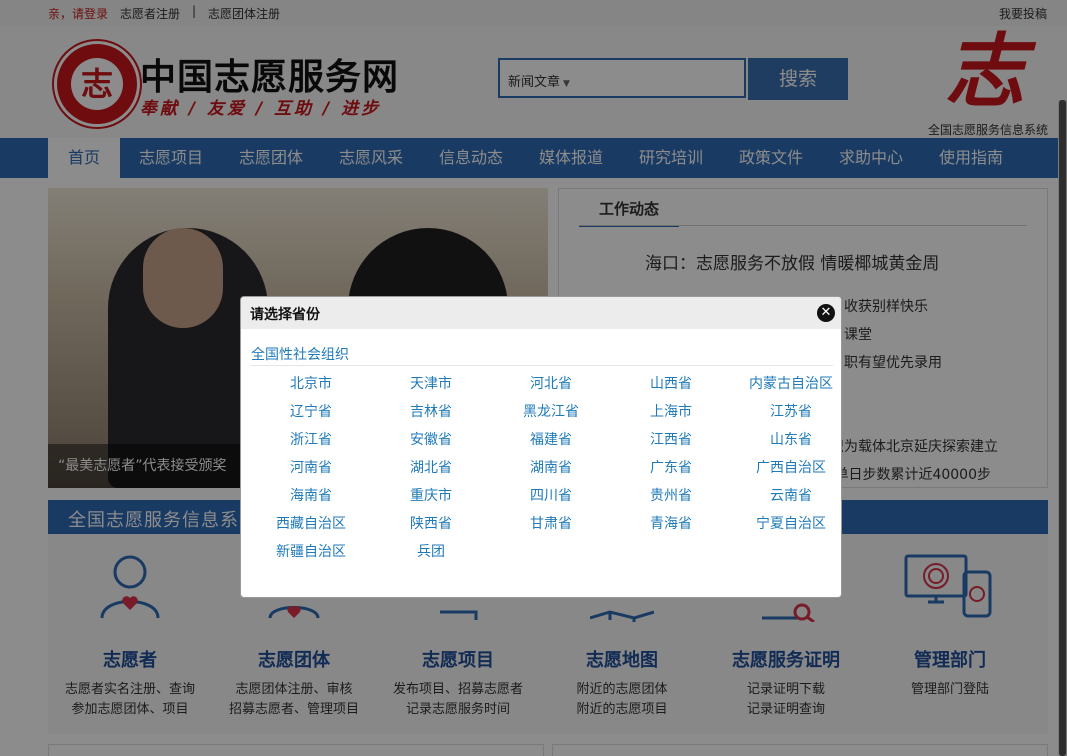  Describe the element at coordinates (786, 439) in the screenshot. I see `province-link: 山东省` at that location.